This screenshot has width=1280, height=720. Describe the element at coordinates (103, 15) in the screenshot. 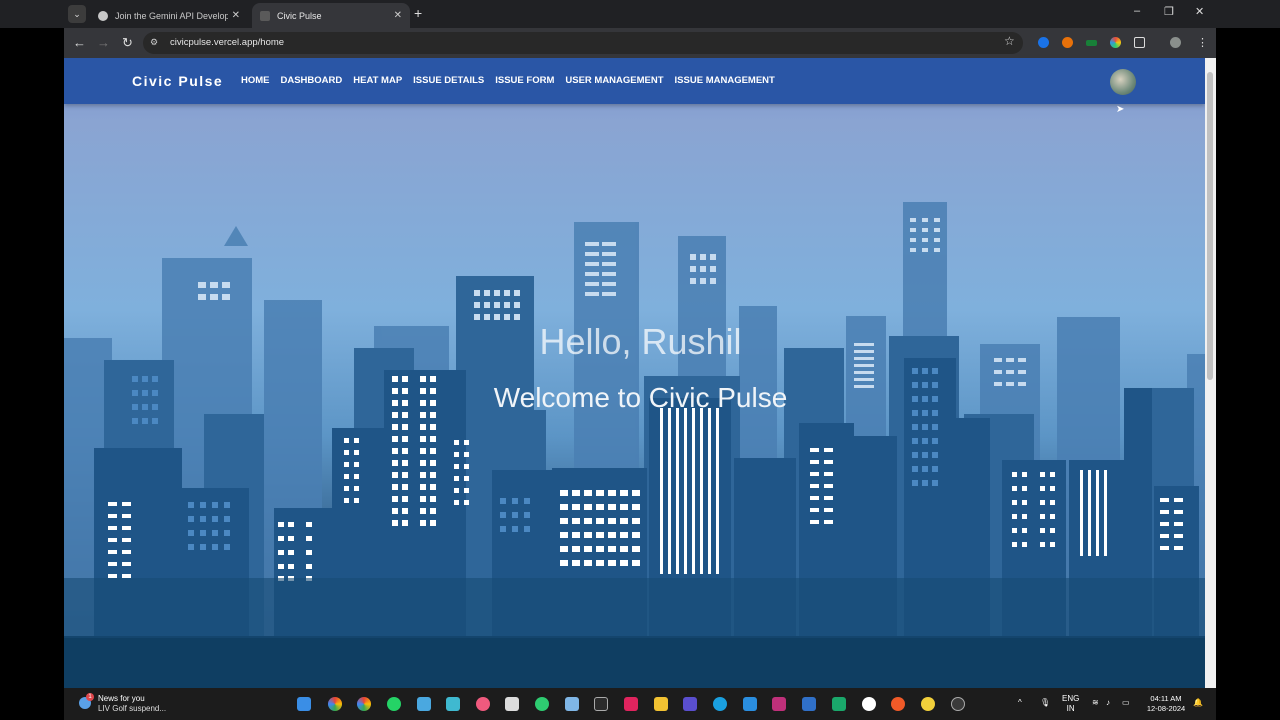

I see `globe-icon` at that location.